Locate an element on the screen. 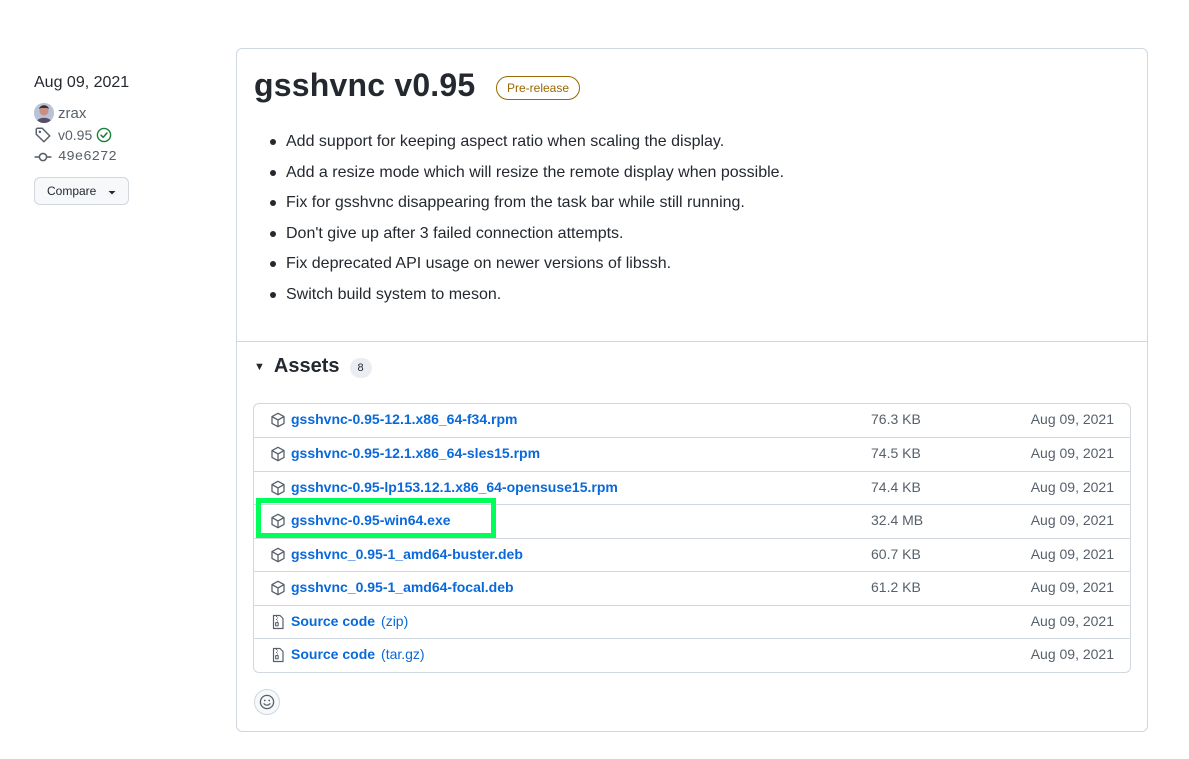 This screenshot has width=1189, height=759. release-author: zrax is located at coordinates (124, 113).